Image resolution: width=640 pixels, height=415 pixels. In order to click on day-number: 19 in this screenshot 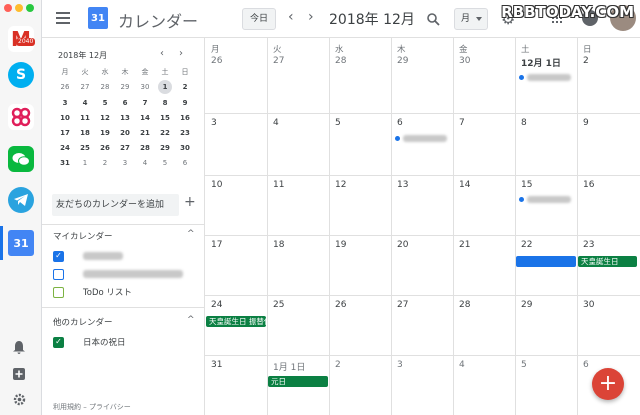, I will do `click(340, 245)`.